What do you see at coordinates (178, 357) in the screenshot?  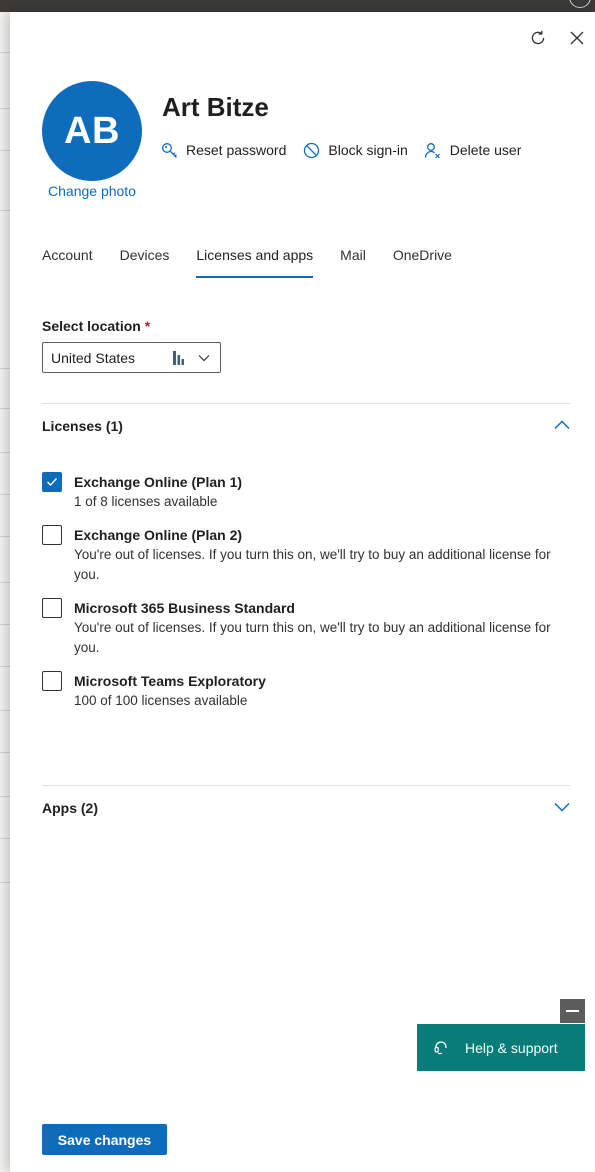 I see `autofill-icon` at bounding box center [178, 357].